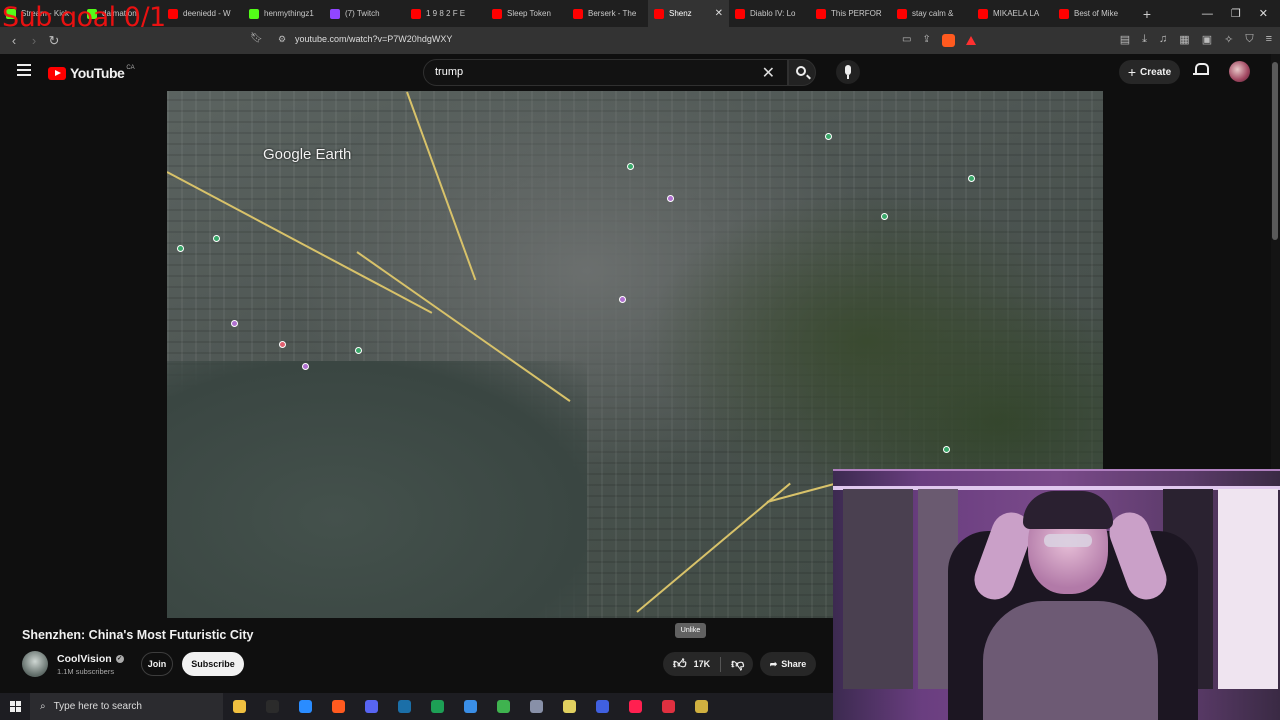 The width and height of the screenshot is (1280, 720). I want to click on forward-icon: ›, so click(34, 40).